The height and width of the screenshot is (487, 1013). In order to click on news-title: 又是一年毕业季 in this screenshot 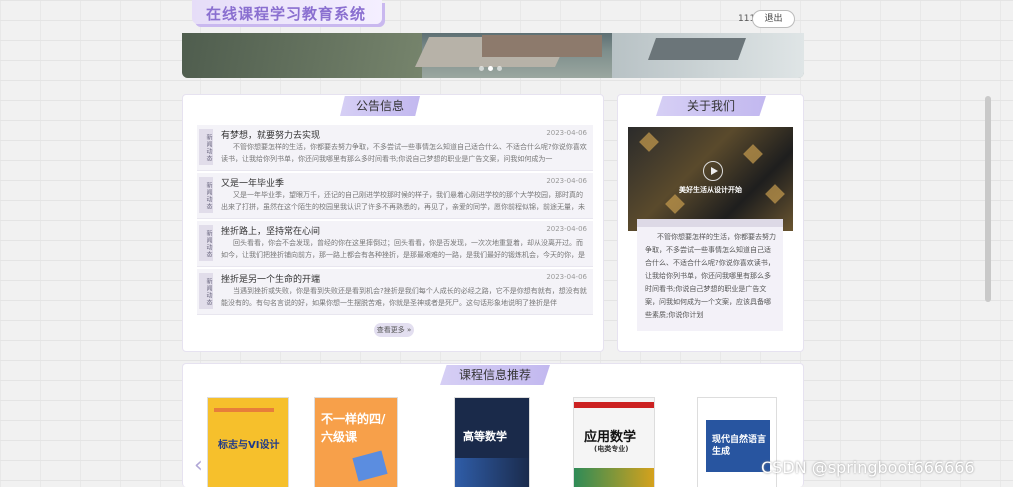, I will do `click(252, 182)`.